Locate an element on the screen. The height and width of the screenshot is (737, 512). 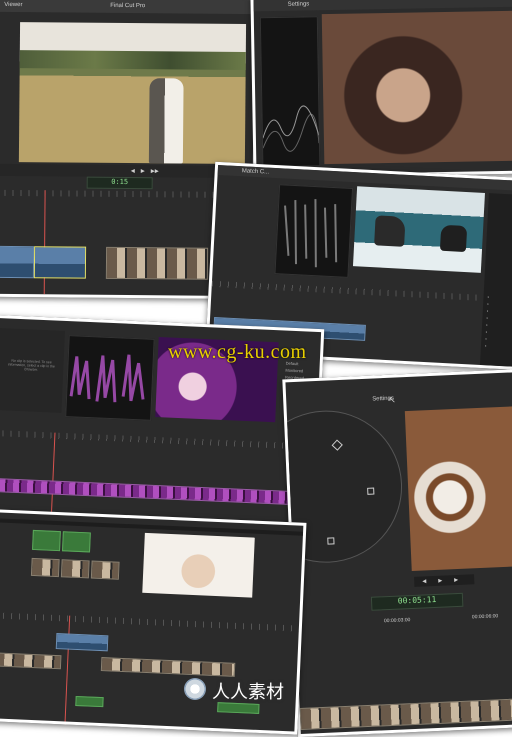
ruler-label-0: 00:00:03:00 is located at coordinates (397, 621).